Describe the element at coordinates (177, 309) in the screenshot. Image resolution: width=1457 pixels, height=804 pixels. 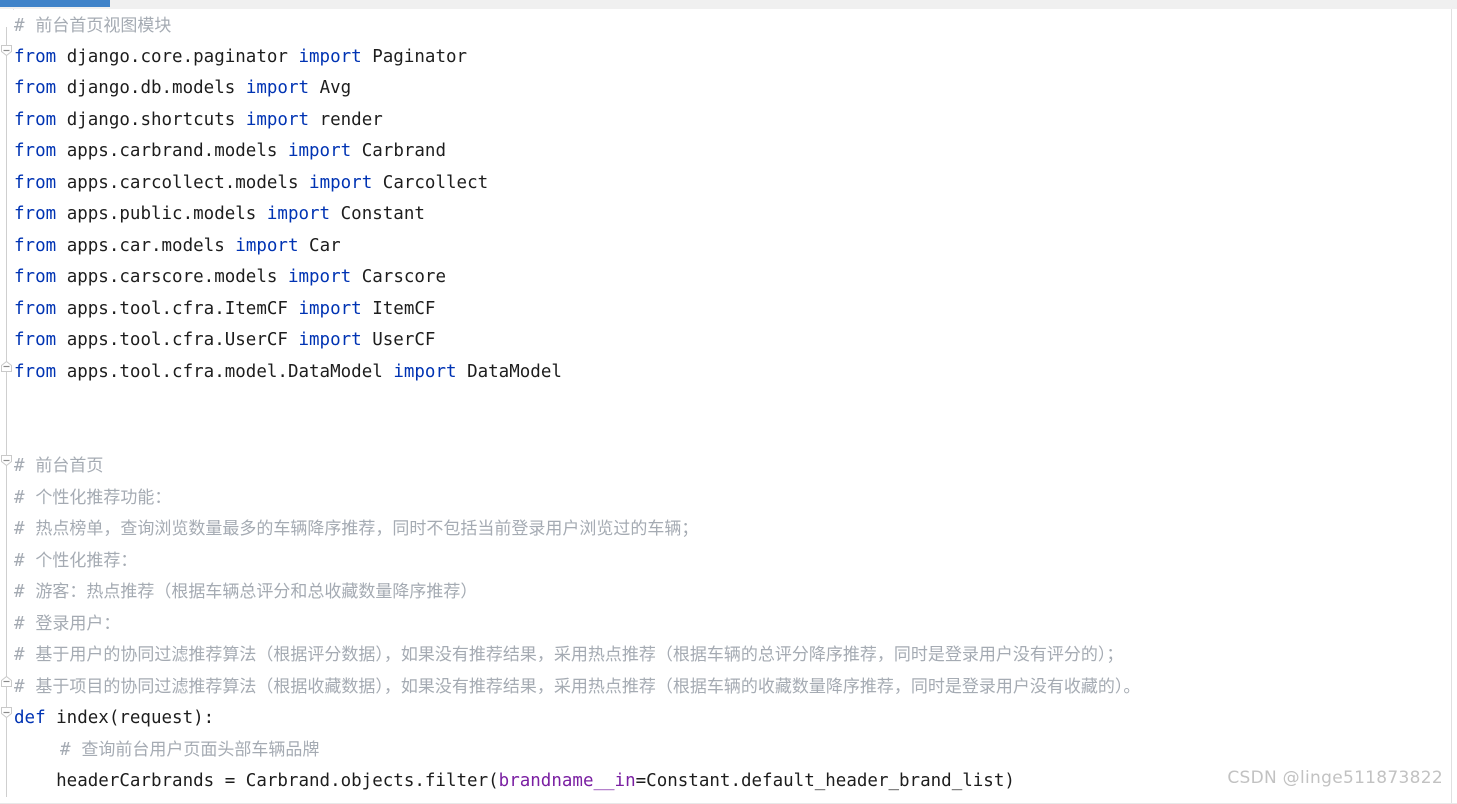
I see `code-token-plain: apps.tool.cfra.ItemCF` at that location.